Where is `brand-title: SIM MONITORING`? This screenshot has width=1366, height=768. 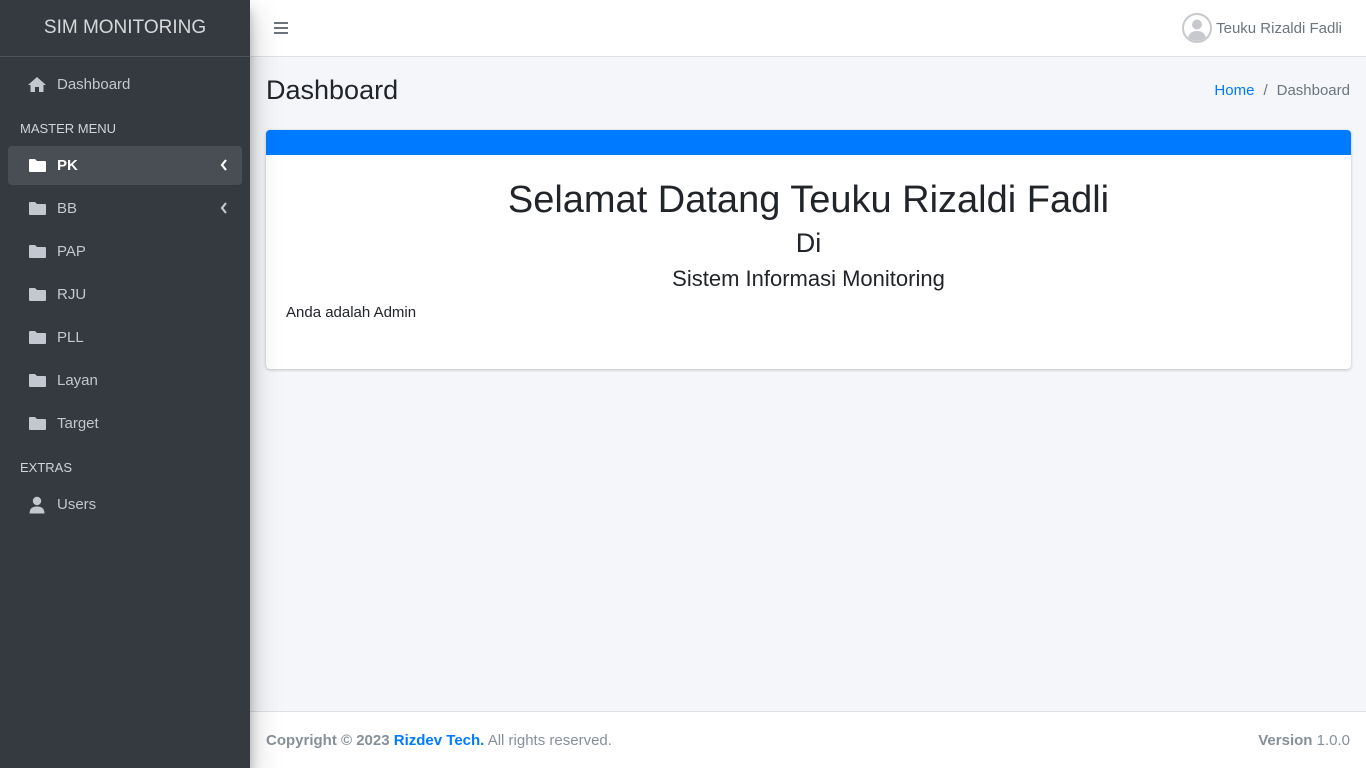 brand-title: SIM MONITORING is located at coordinates (125, 27).